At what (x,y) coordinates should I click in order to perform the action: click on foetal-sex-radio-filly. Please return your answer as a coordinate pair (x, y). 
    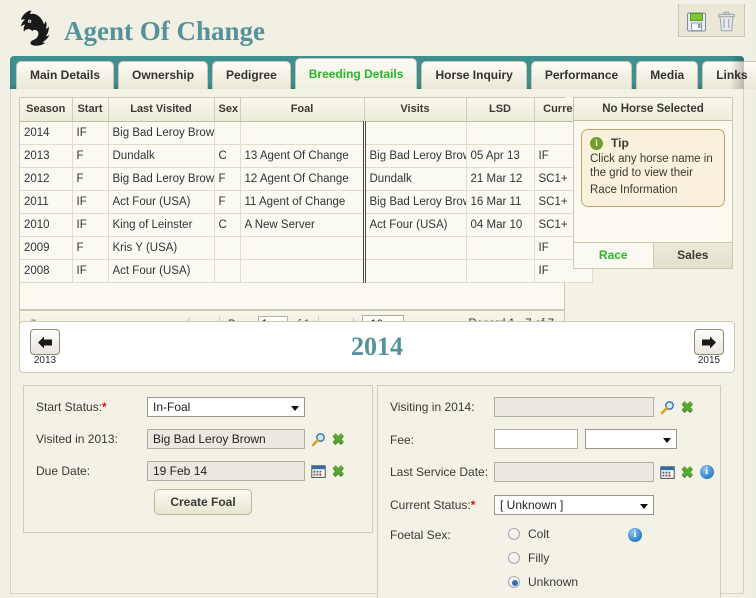
    Looking at the image, I should click on (514, 558).